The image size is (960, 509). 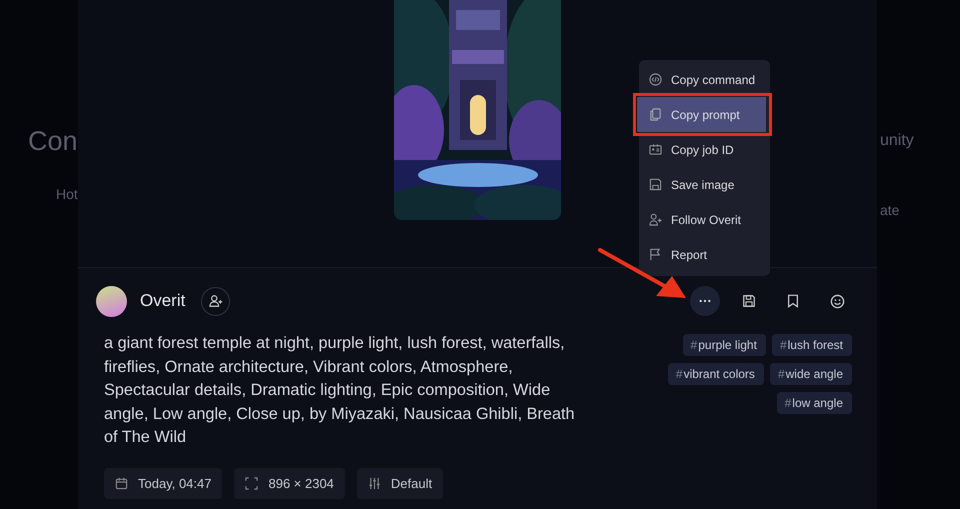 What do you see at coordinates (374, 483) in the screenshot?
I see `sliders-icon` at bounding box center [374, 483].